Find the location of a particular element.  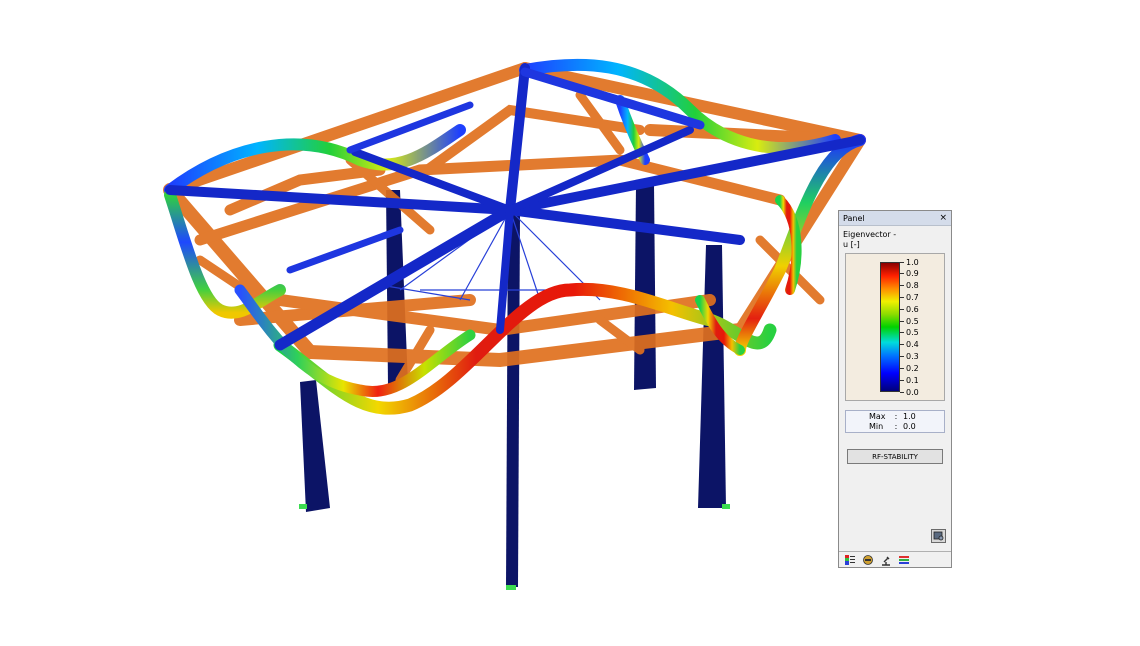

microscope-icon is located at coordinates (886, 560).